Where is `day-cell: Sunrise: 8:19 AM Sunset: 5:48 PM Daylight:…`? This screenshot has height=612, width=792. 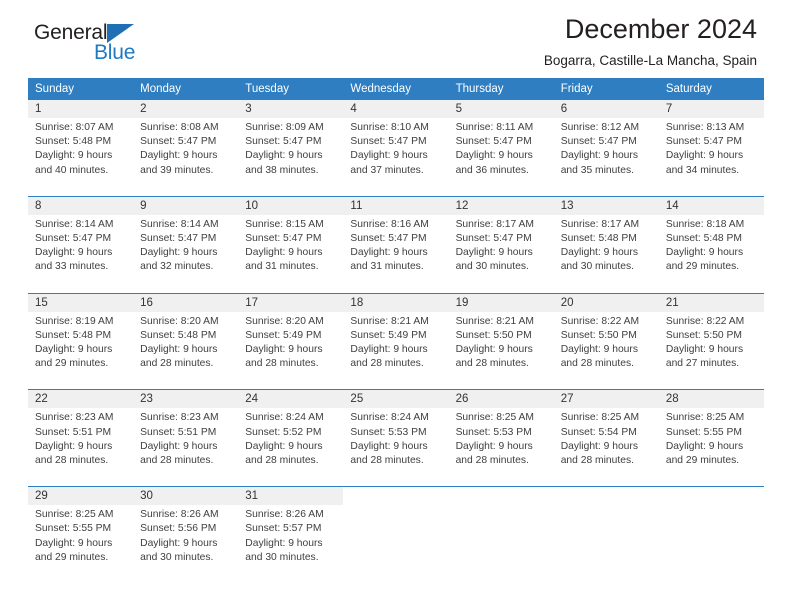
day-cell: Sunrise: 8:19 AM Sunset: 5:48 PM Daylight:… is located at coordinates (81, 346).